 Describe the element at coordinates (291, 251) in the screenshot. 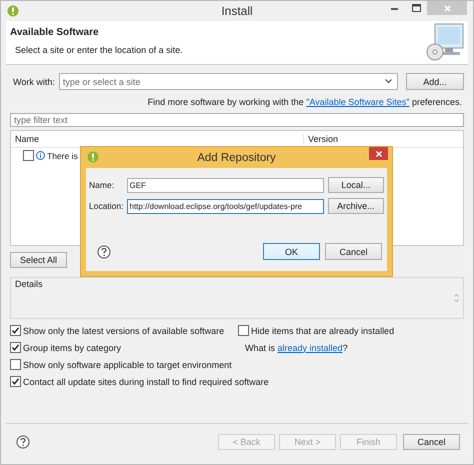

I see `ok-button: OK` at that location.